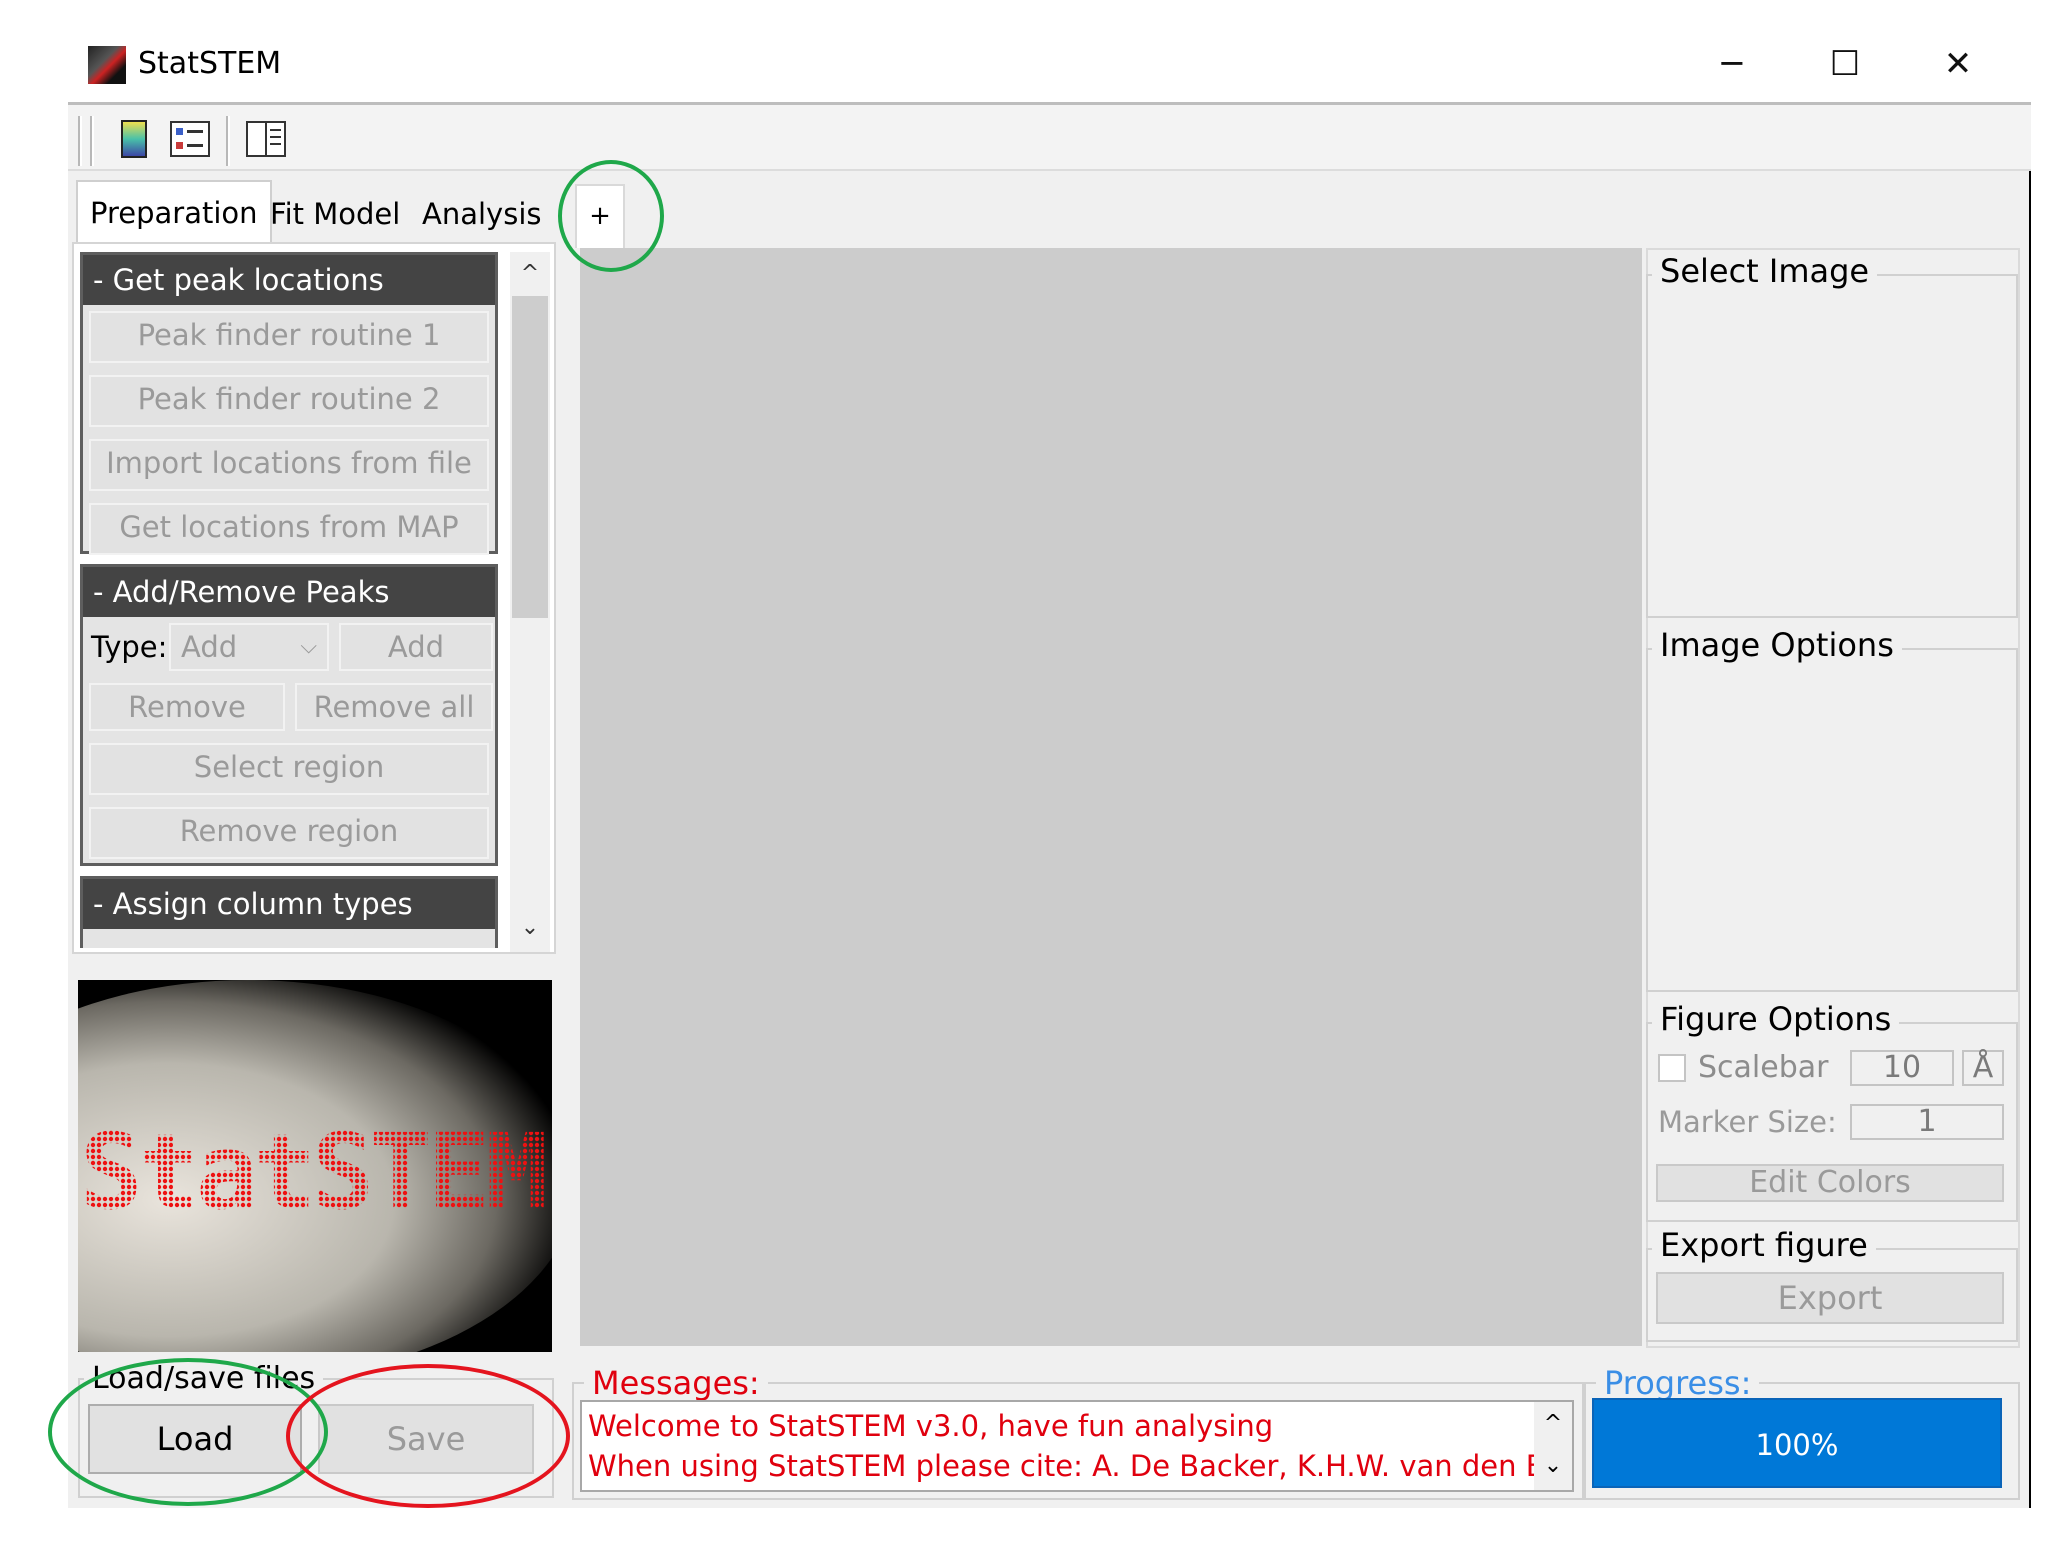 The image size is (2065, 1544). I want to click on image-options-box, so click(1832, 820).